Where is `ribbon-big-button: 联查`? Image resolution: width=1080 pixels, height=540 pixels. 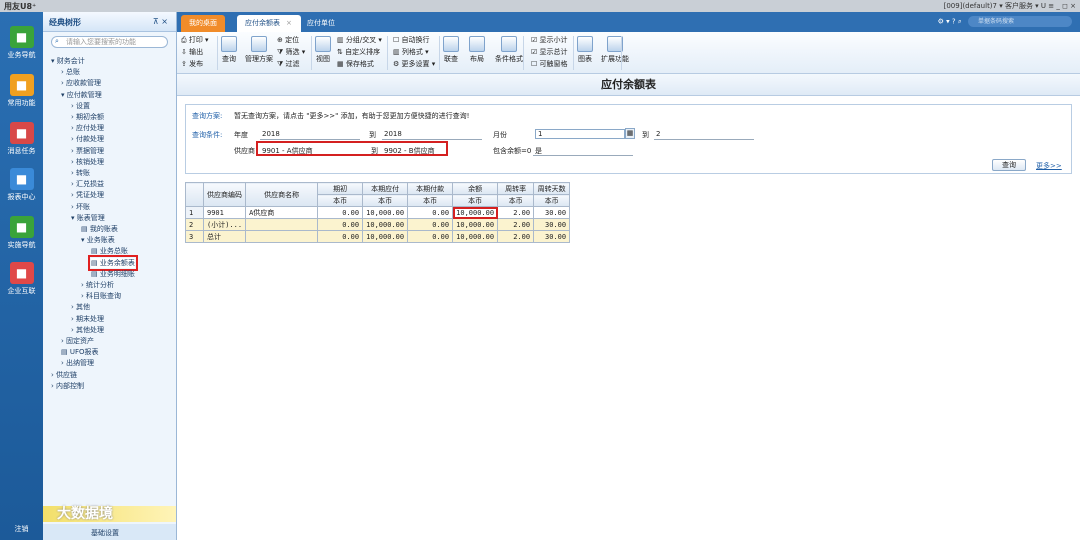
ribbon-big-button: 联查 is located at coordinates (451, 50).